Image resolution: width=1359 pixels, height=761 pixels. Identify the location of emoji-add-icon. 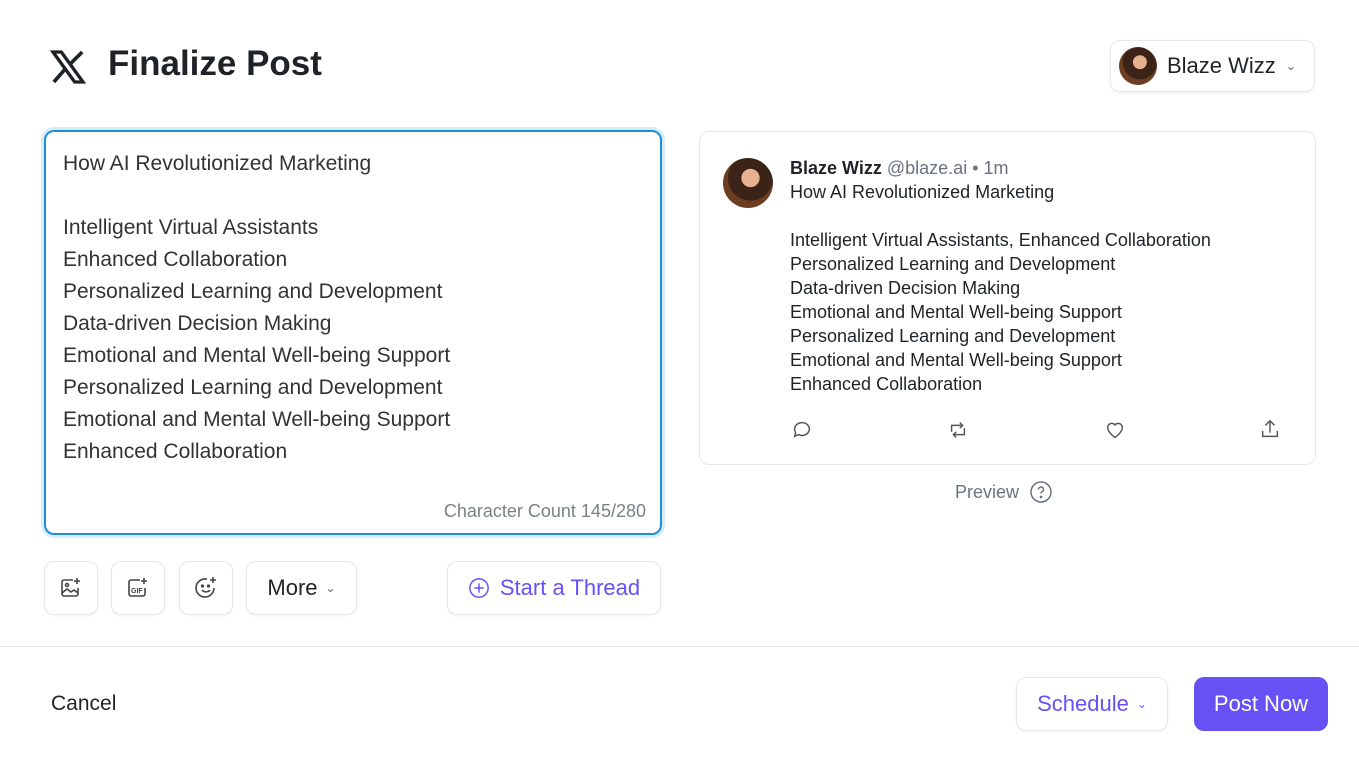
(205, 587).